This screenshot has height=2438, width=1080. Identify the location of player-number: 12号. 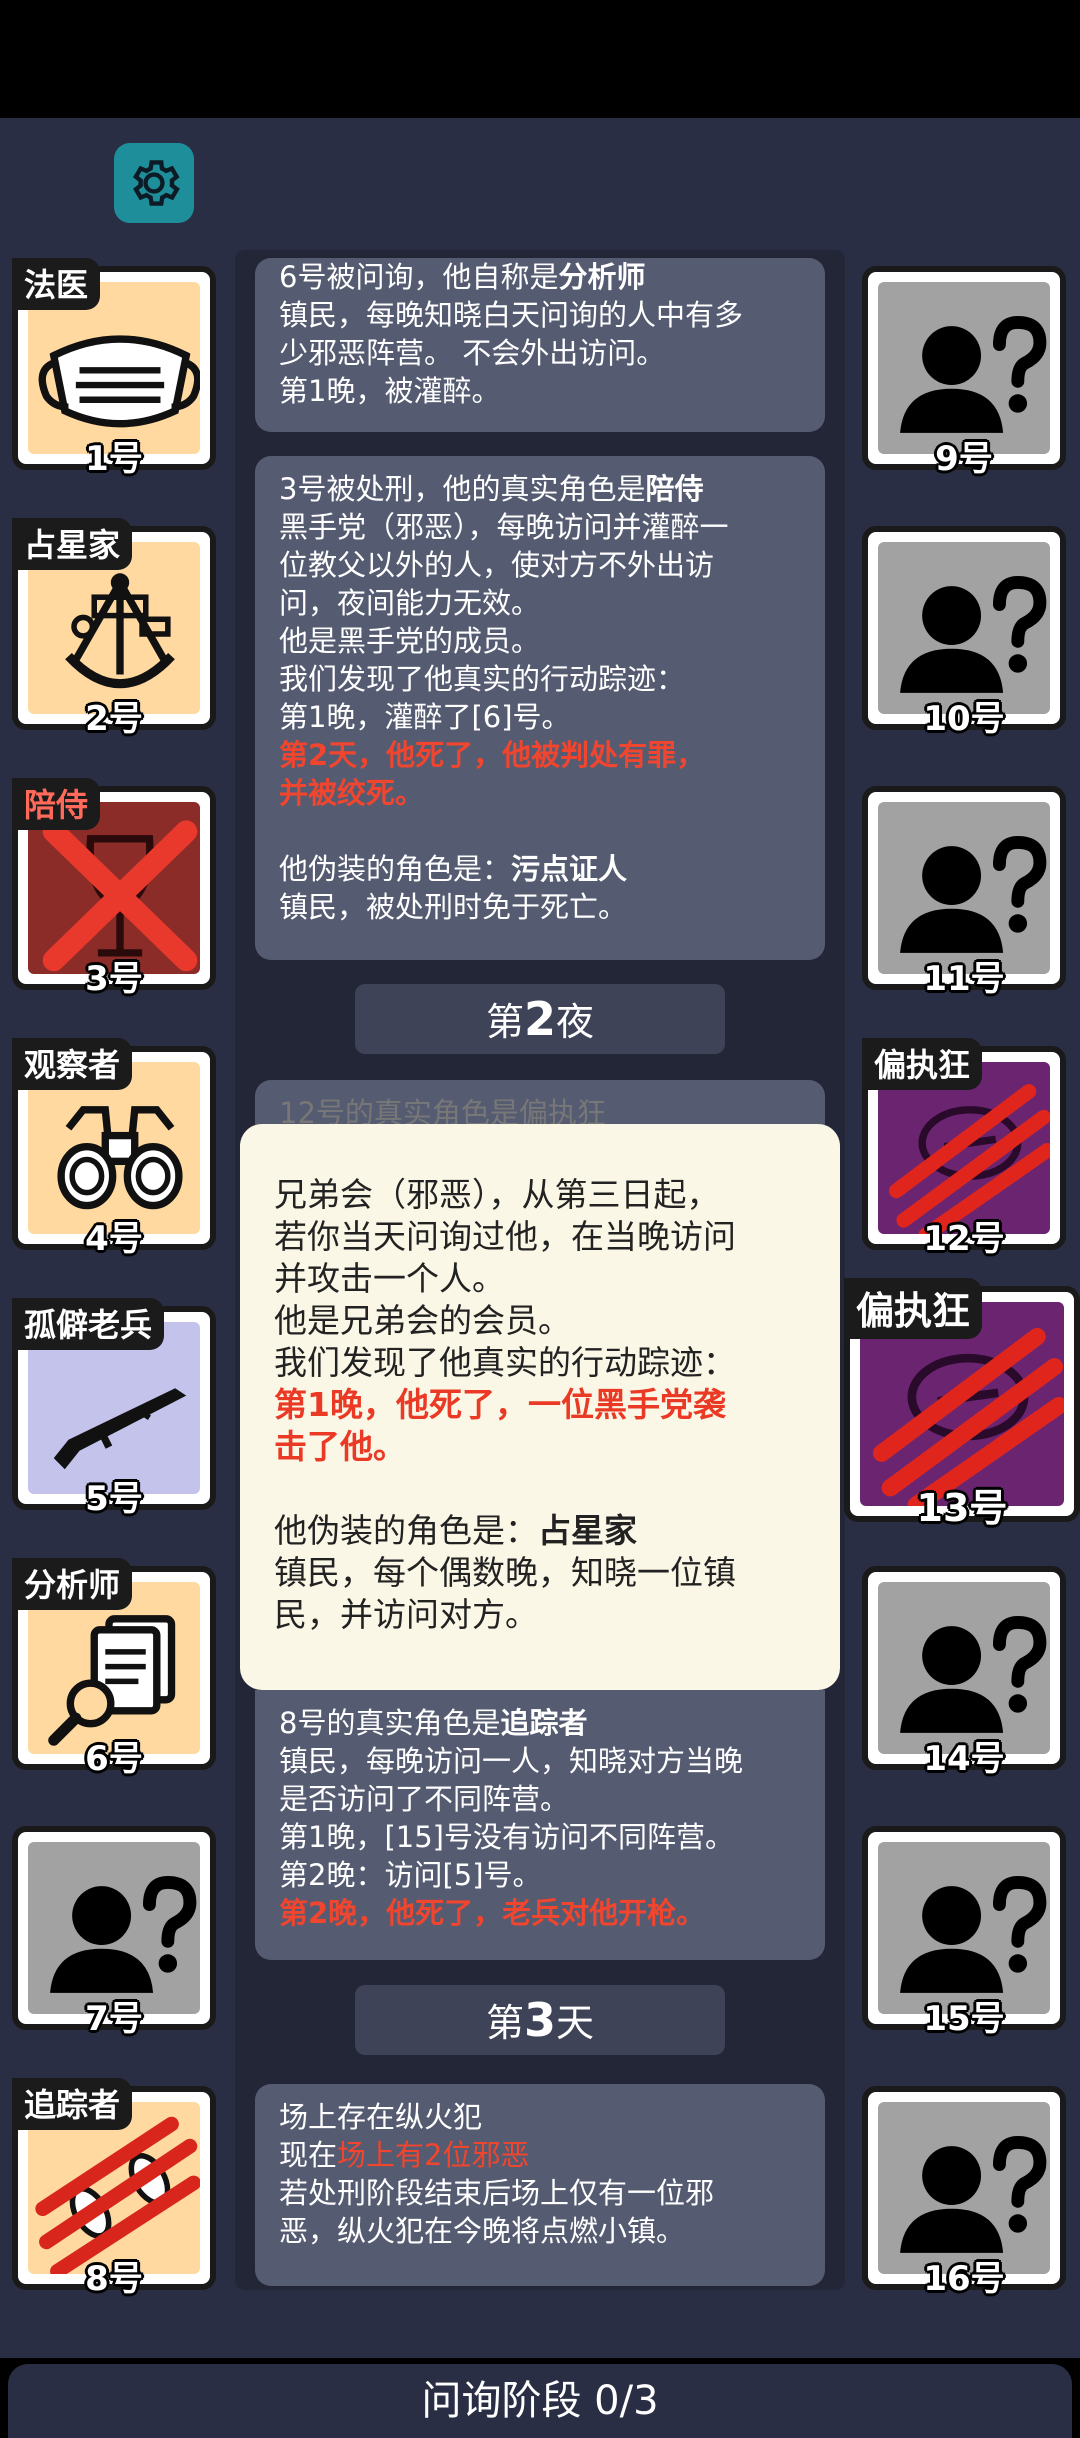
(964, 1239).